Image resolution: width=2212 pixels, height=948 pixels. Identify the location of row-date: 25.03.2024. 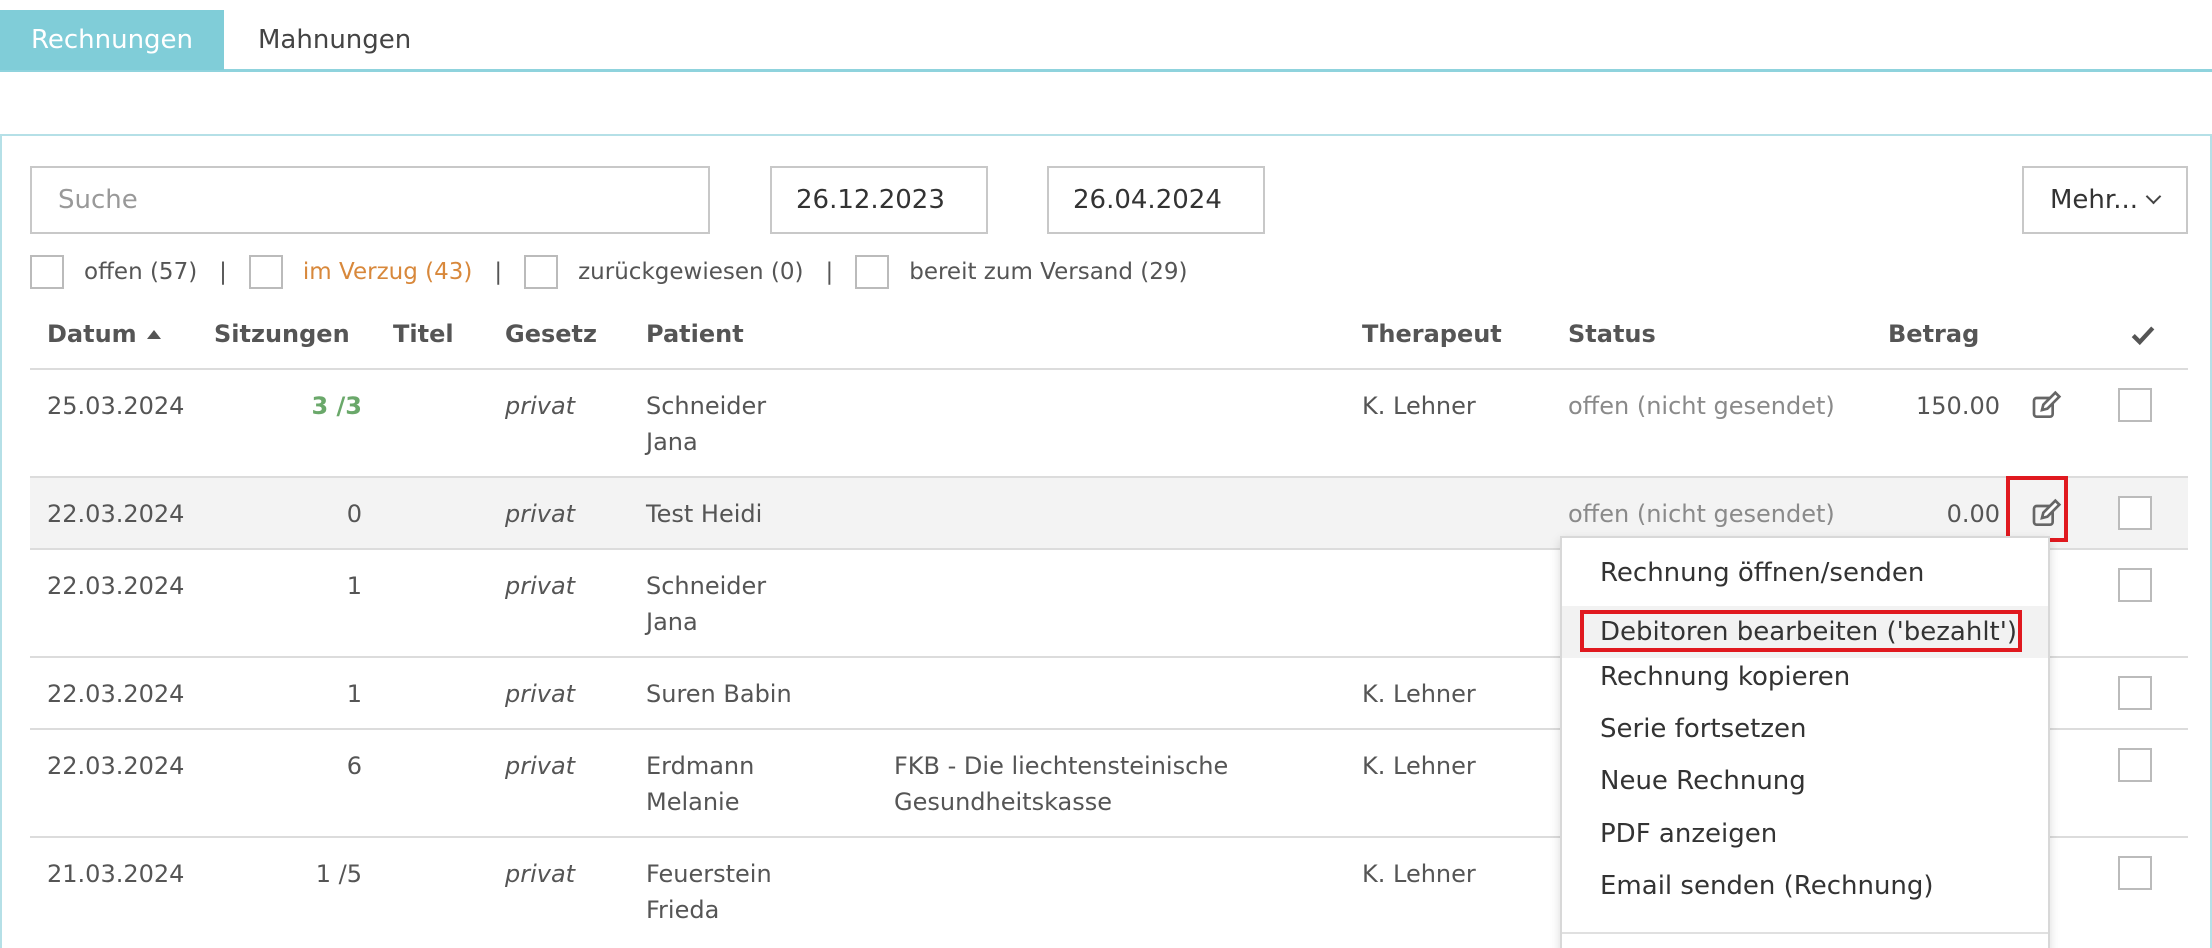
(116, 406).